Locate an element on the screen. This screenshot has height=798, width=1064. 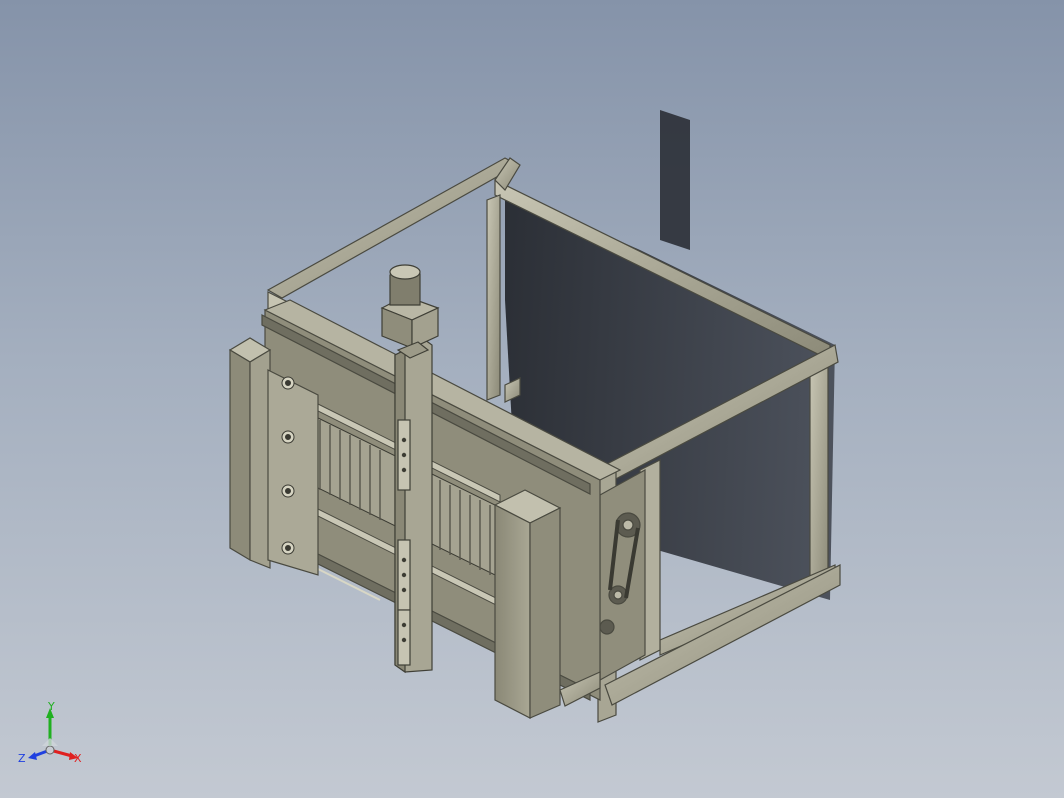
right-end-block is located at coordinates (527, 604).